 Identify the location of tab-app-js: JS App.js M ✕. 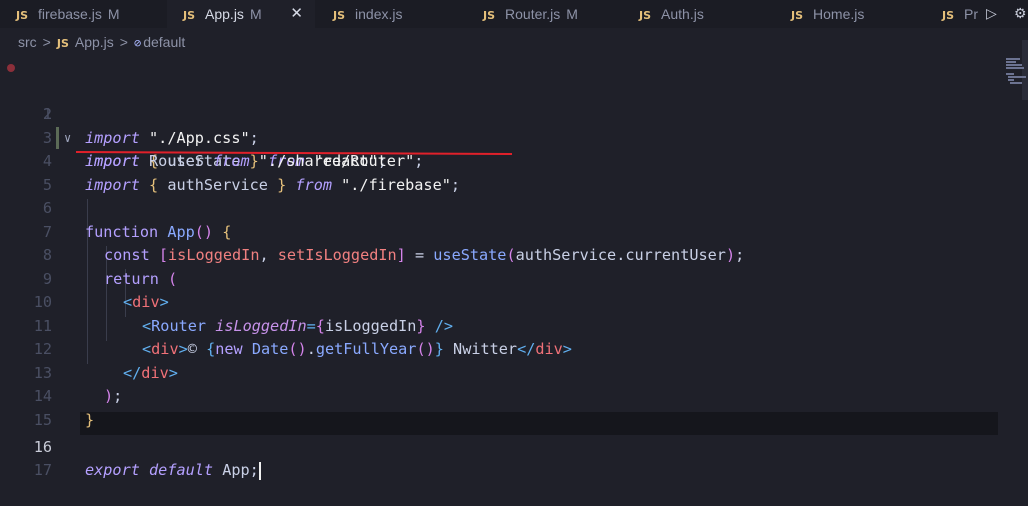
(241, 14).